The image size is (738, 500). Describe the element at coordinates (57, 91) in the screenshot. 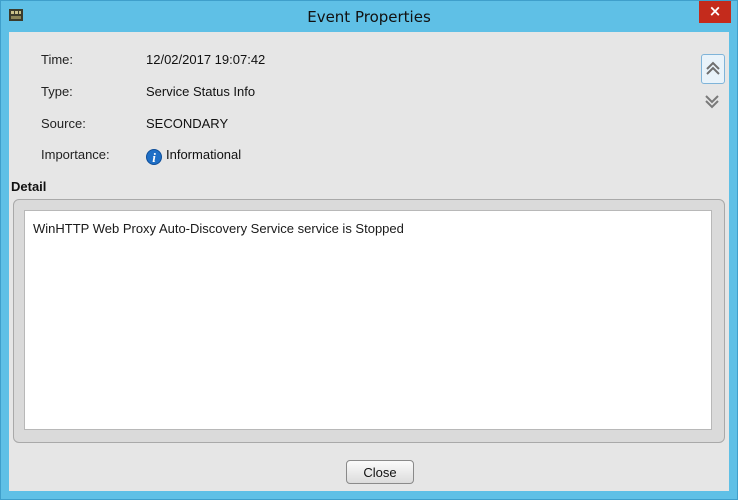

I see `field-label: Type:` at that location.